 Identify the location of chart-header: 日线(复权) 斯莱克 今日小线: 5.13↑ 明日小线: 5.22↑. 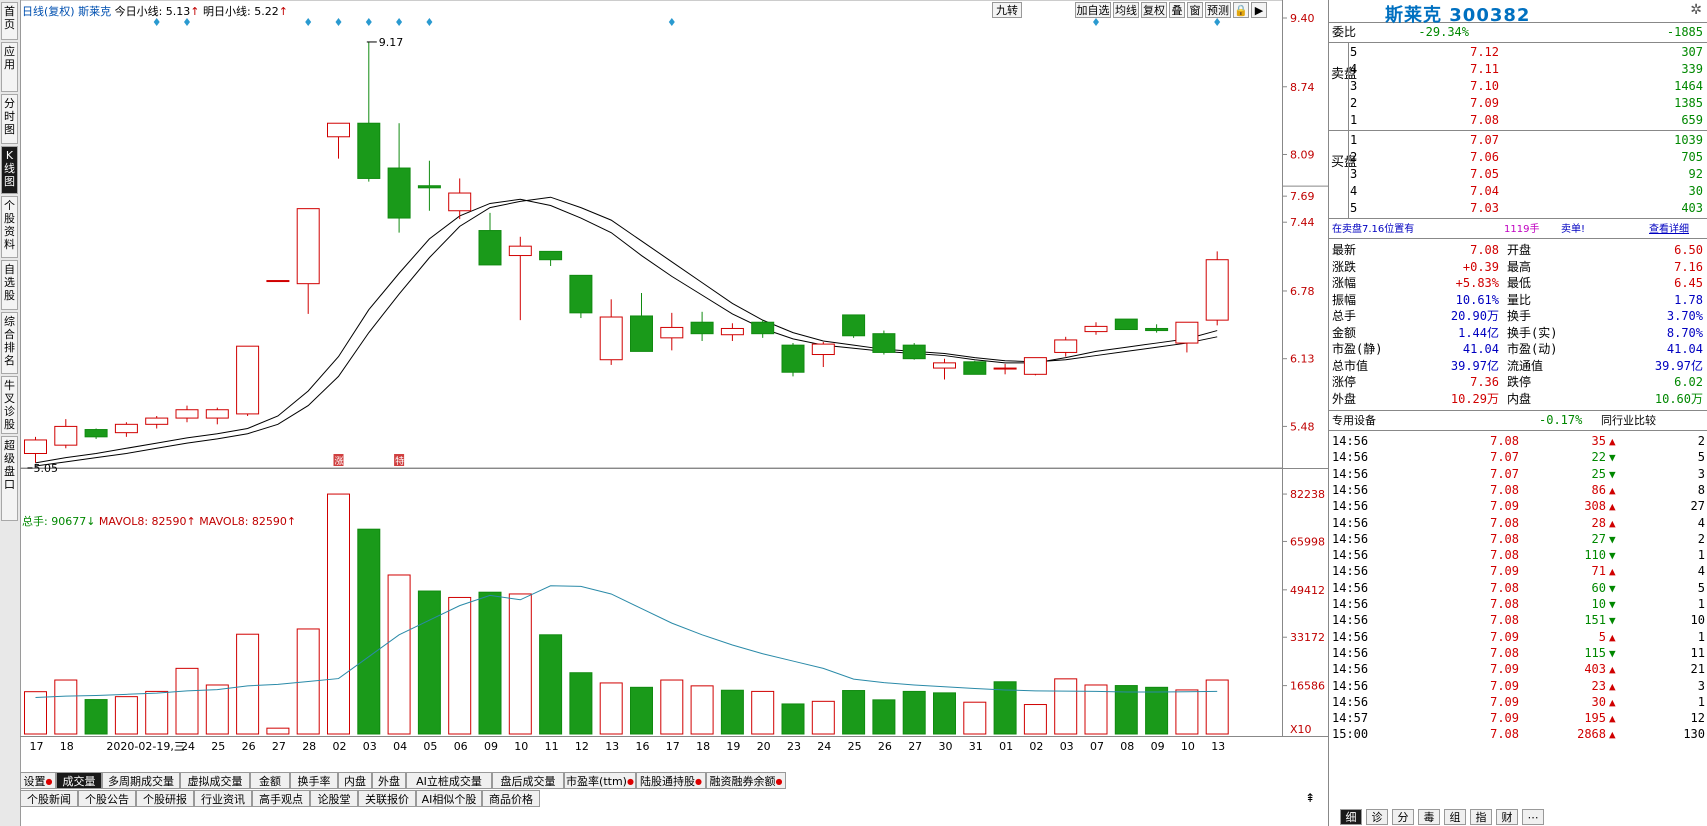
(155, 11).